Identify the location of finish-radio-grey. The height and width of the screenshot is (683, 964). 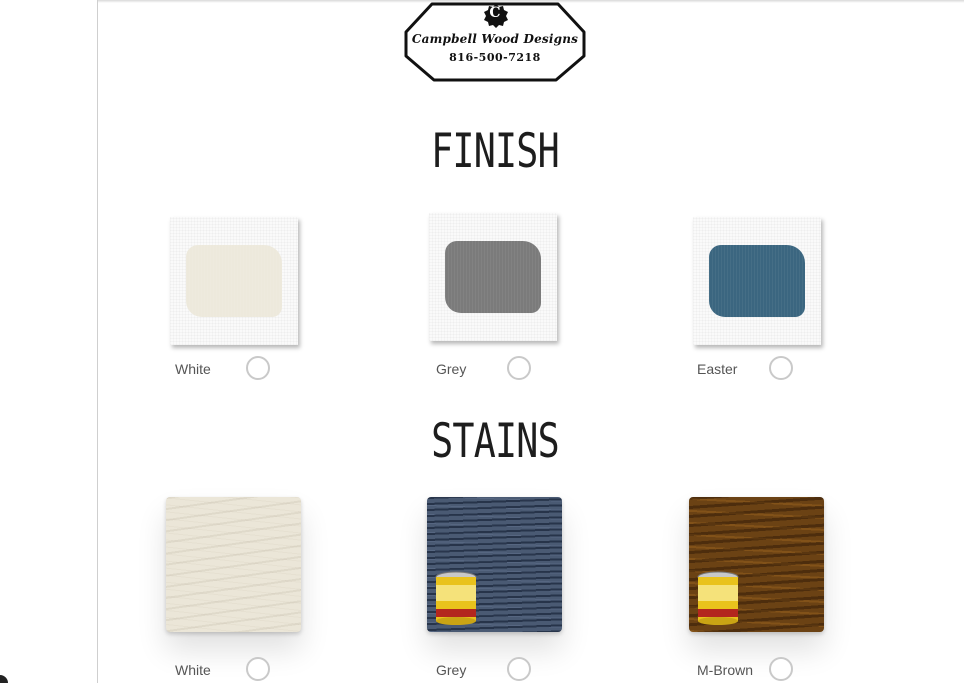
(519, 368).